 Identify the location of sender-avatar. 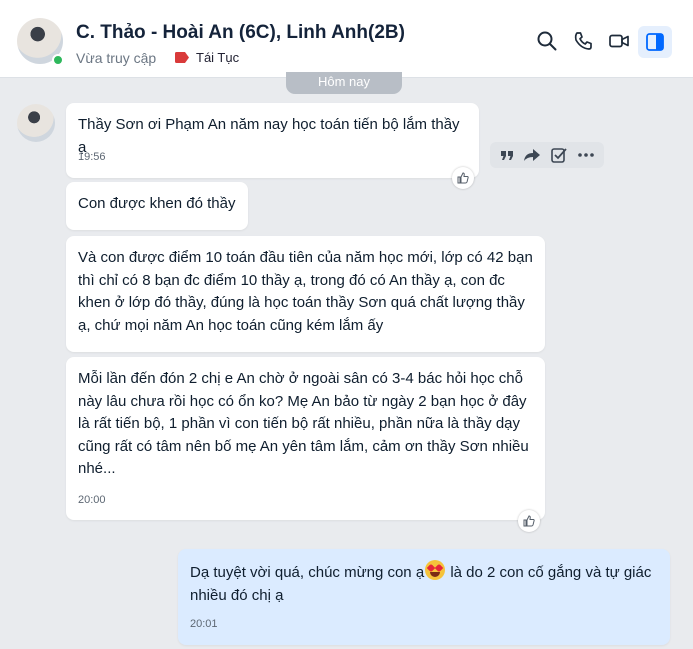
(36, 123).